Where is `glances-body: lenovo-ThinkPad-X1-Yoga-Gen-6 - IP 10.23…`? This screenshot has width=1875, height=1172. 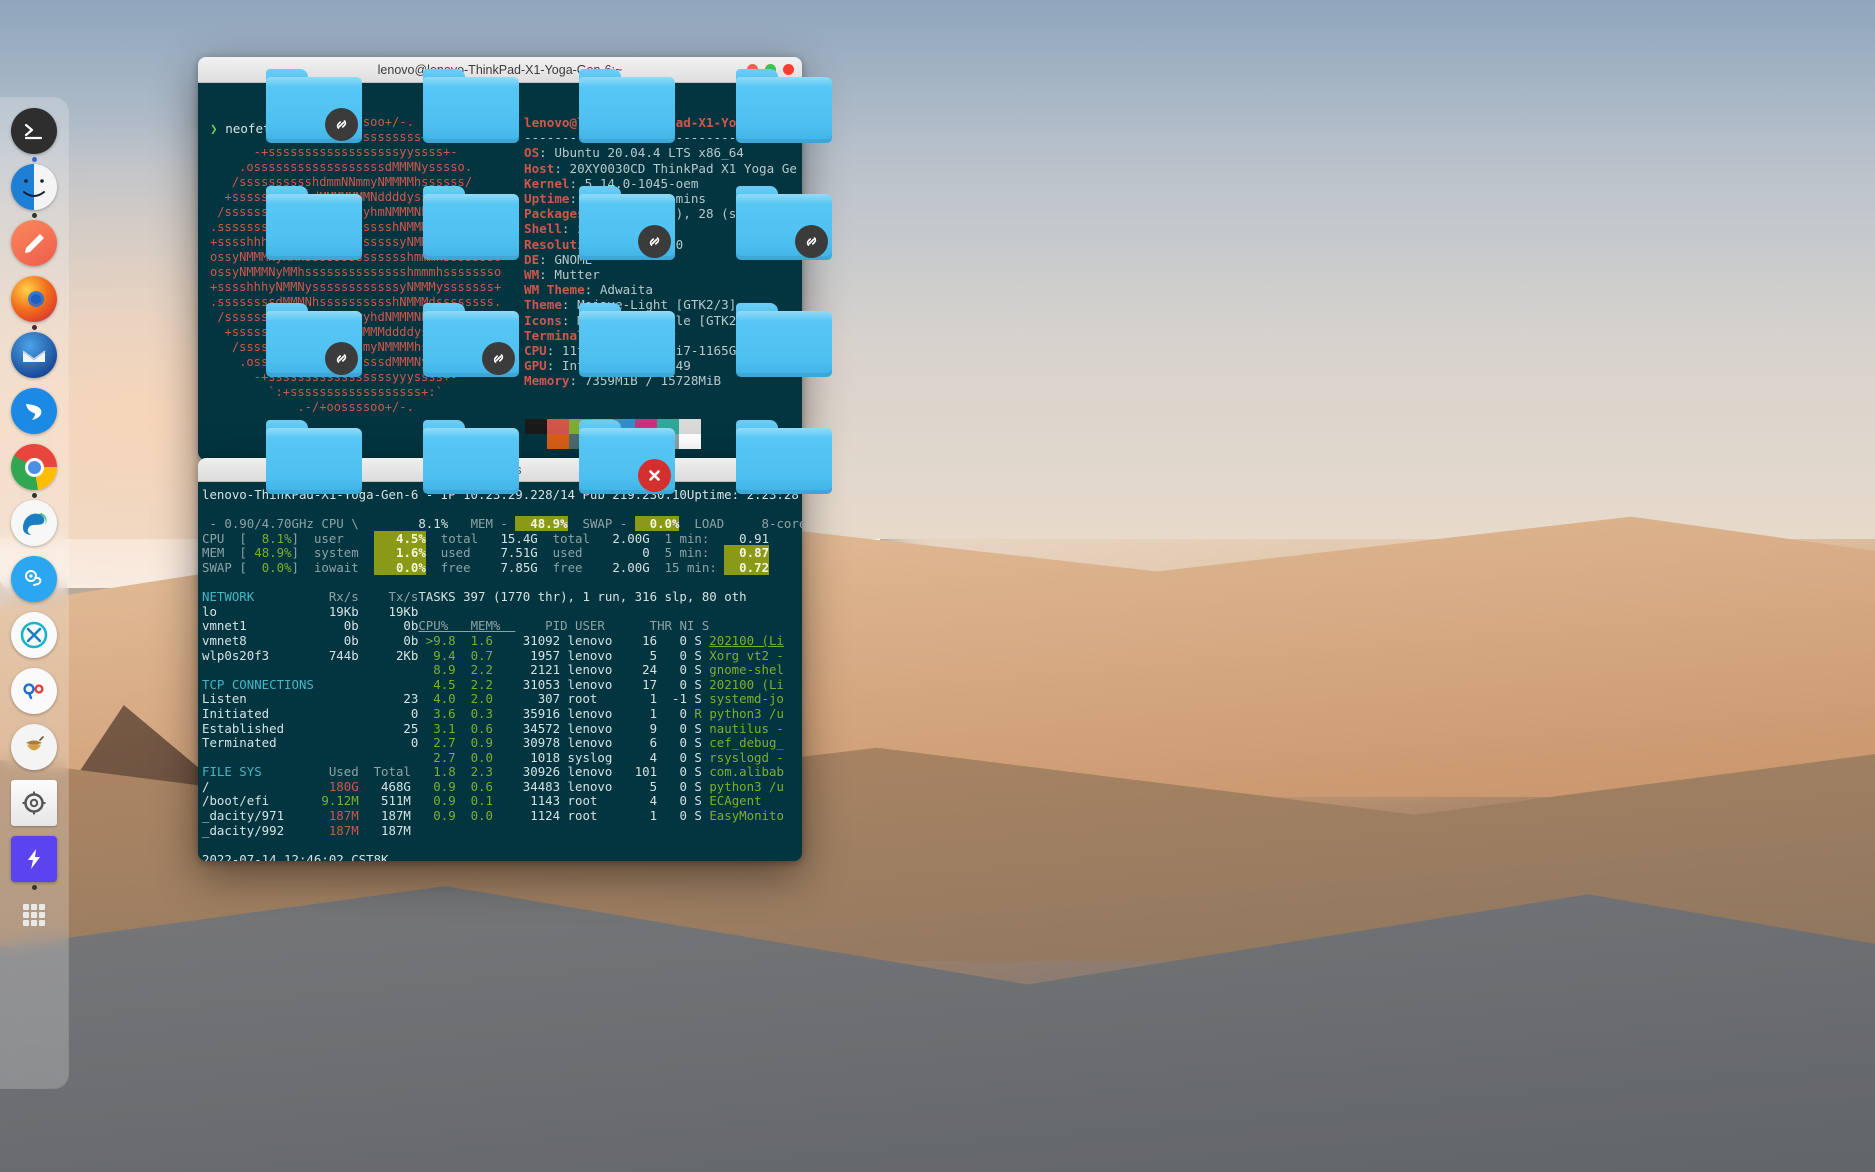
glances-body: lenovo-ThinkPad-X1-Yoga-Gen-6 - IP 10.23… is located at coordinates (500, 671).